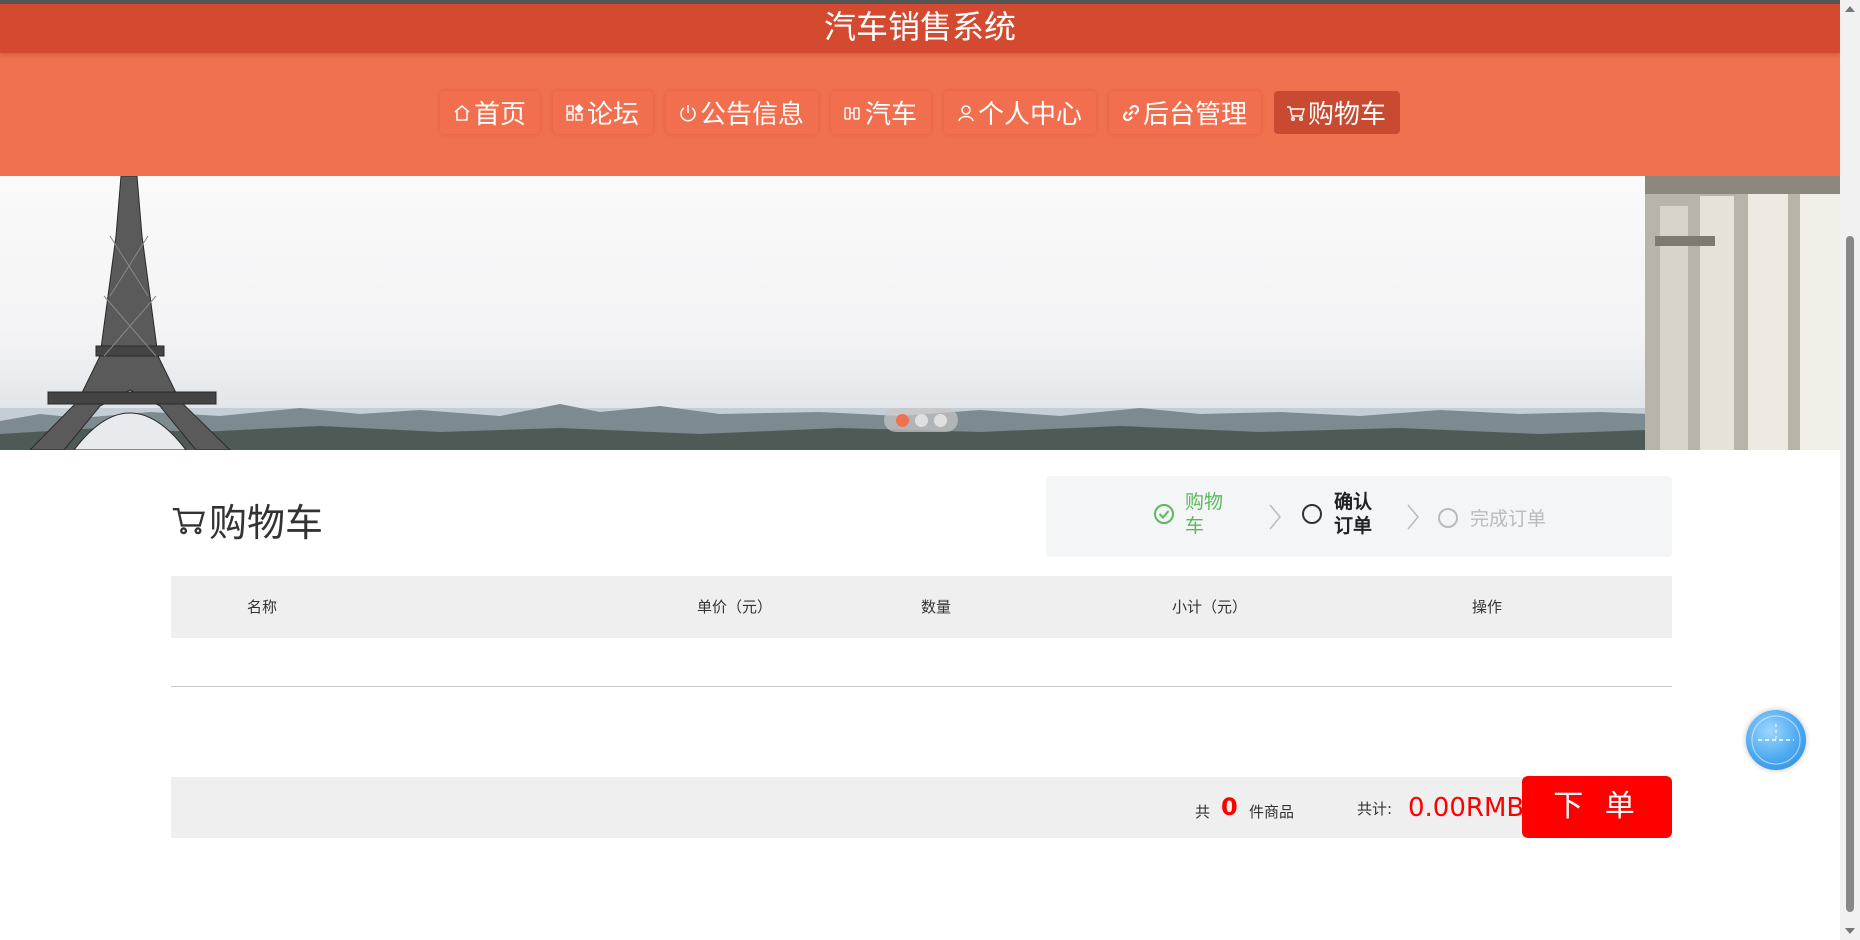 This screenshot has width=1860, height=940. What do you see at coordinates (1375, 809) in the screenshot?
I see `total-label: 共计:` at bounding box center [1375, 809].